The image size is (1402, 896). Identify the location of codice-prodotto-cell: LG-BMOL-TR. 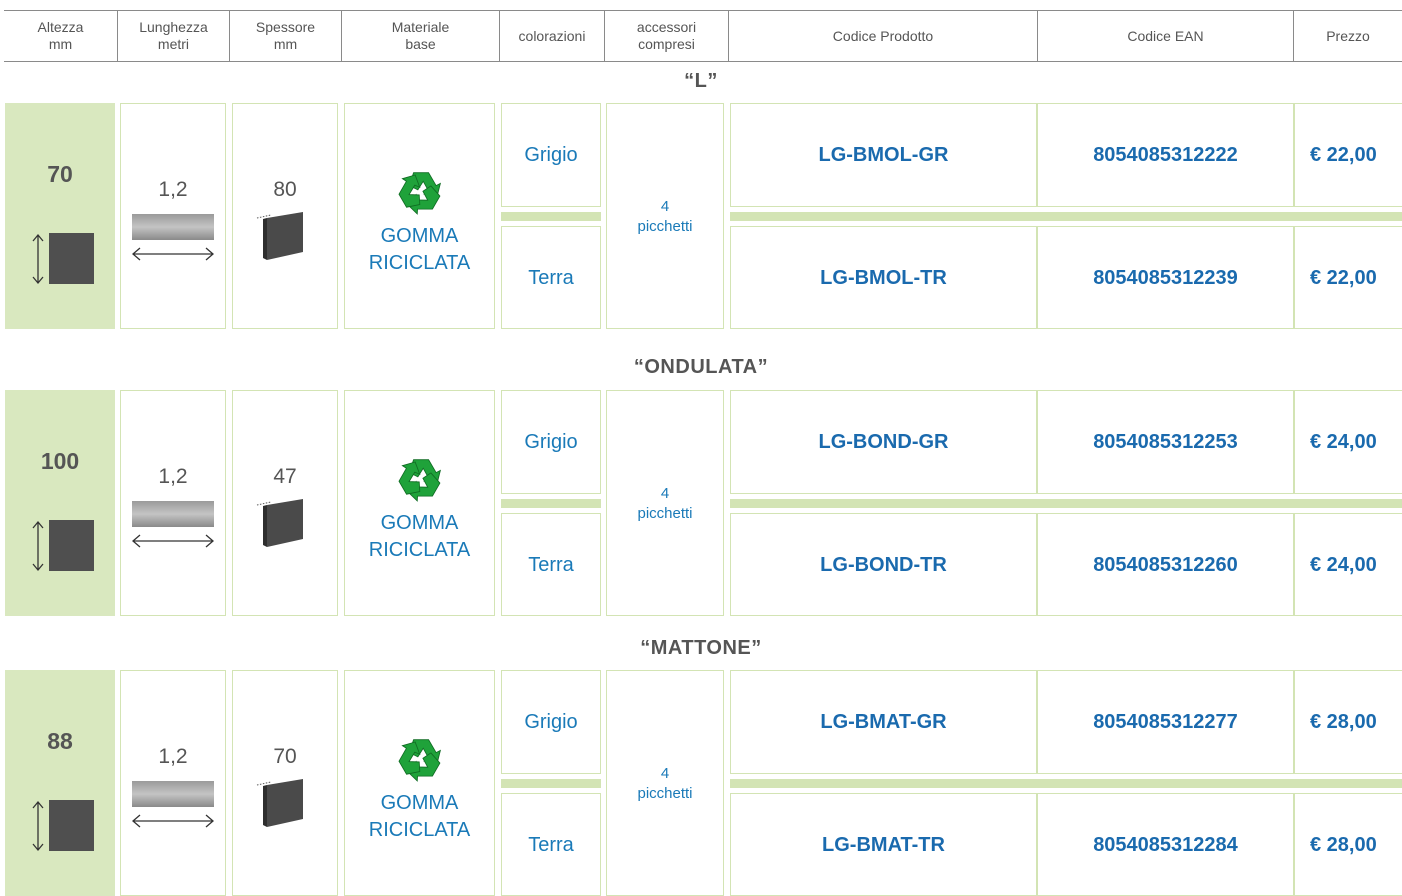
(883, 277).